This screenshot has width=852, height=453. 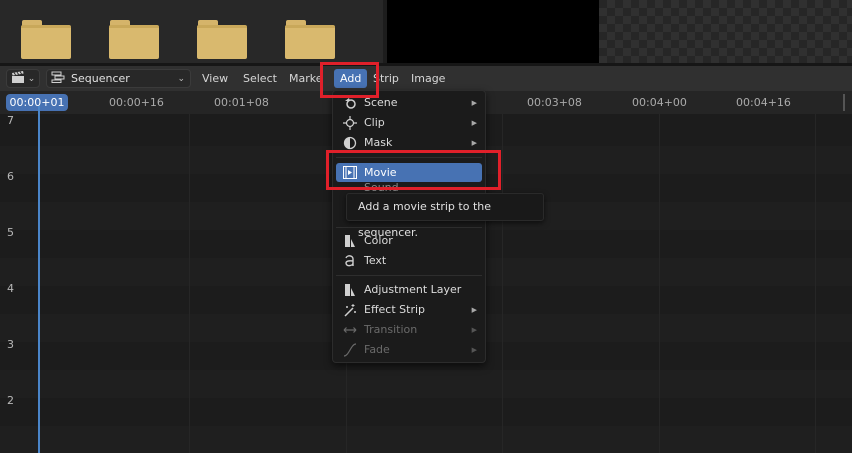 What do you see at coordinates (409, 349) in the screenshot?
I see `menu-item-fade: Fade ▶` at bounding box center [409, 349].